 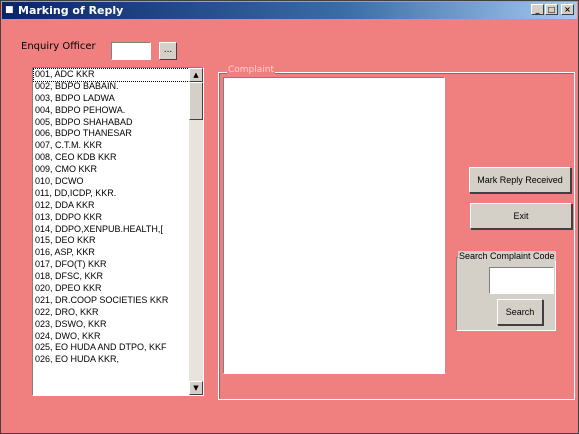 What do you see at coordinates (112, 146) in the screenshot?
I see `officer-list-item: 007, C.T.M. KKR` at bounding box center [112, 146].